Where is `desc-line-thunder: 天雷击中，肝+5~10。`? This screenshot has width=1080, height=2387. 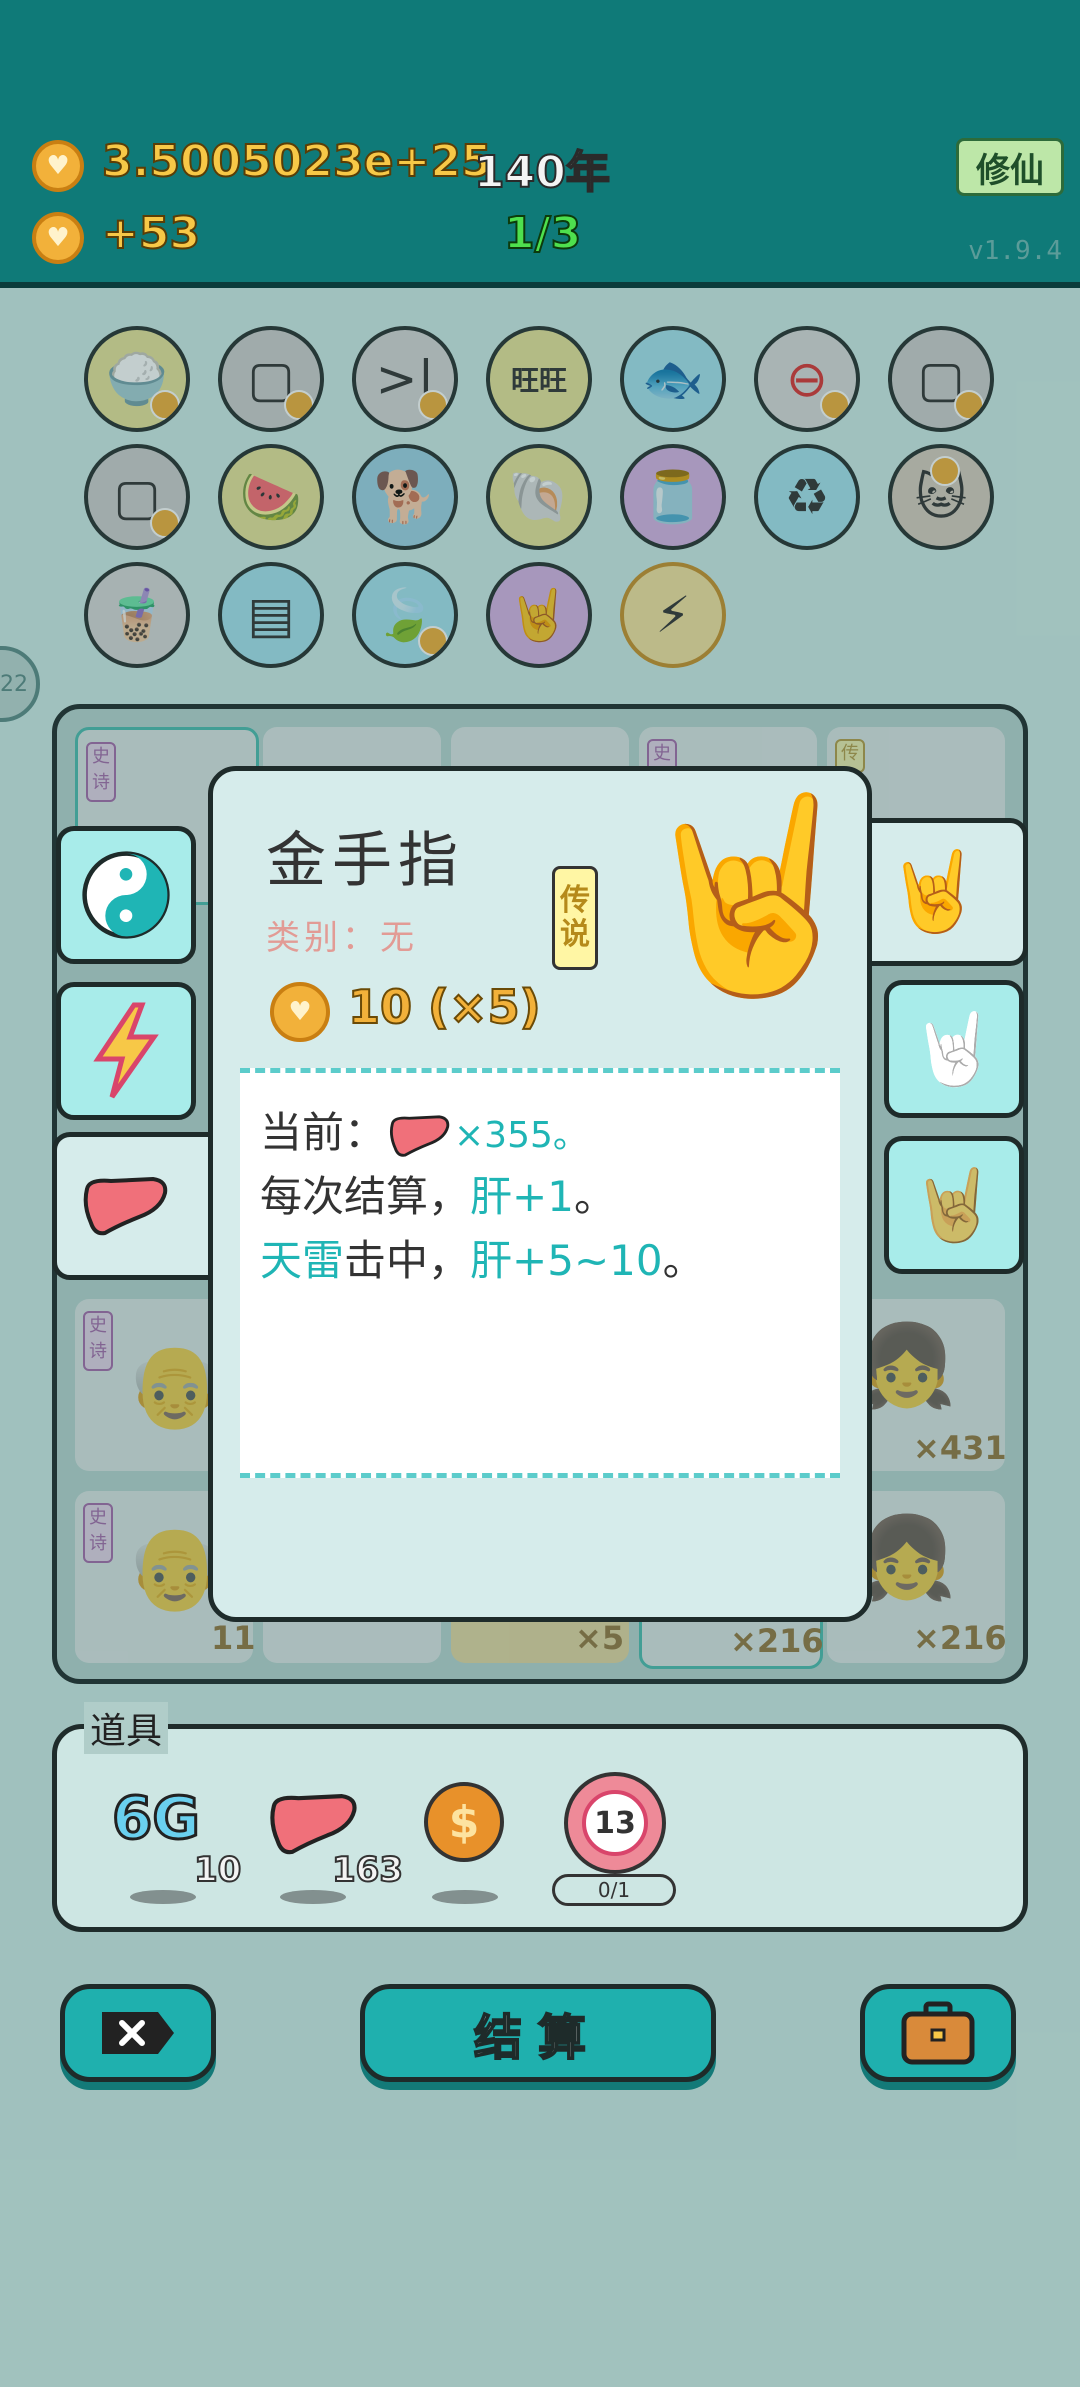
desc-line-thunder: 天雷击中，肝+5~10。 is located at coordinates (482, 1257).